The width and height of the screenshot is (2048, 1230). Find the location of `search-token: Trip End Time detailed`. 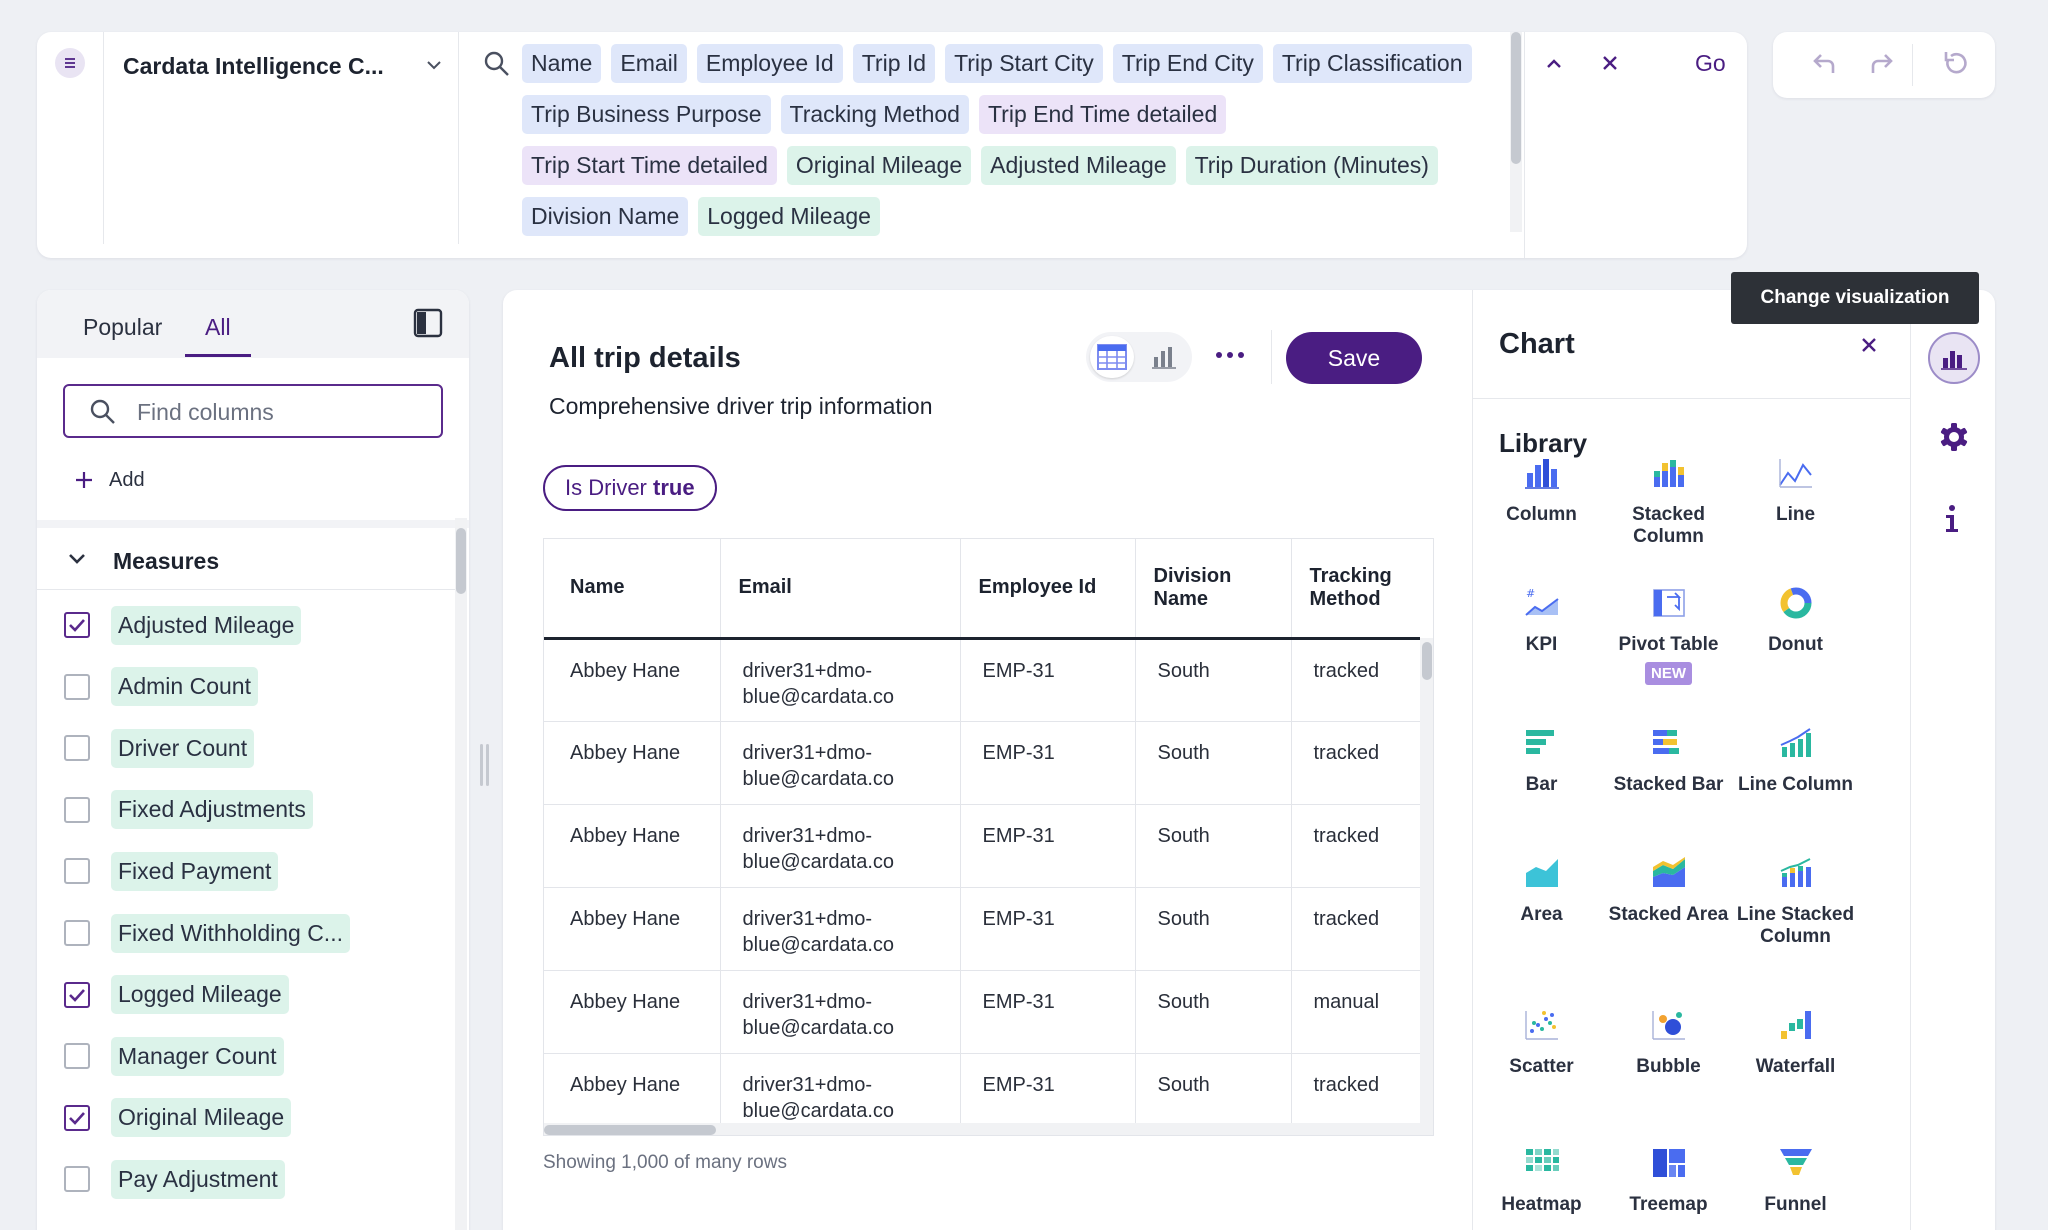

search-token: Trip End Time detailed is located at coordinates (1102, 114).